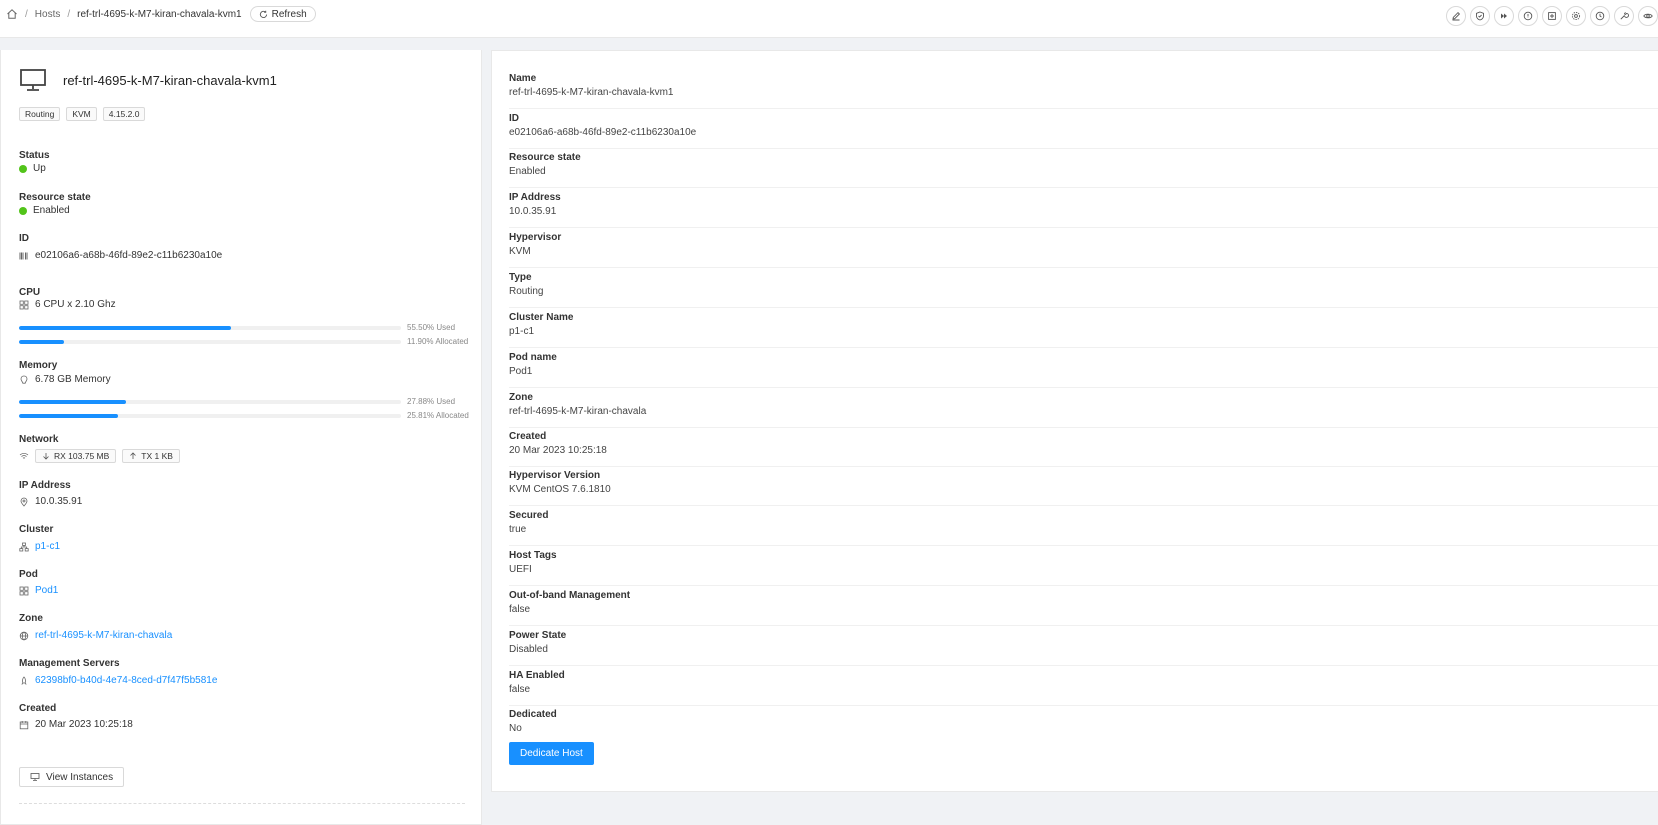 The width and height of the screenshot is (1658, 825). What do you see at coordinates (59, 501) in the screenshot?
I see `ip-text: 10.0.35.91` at bounding box center [59, 501].